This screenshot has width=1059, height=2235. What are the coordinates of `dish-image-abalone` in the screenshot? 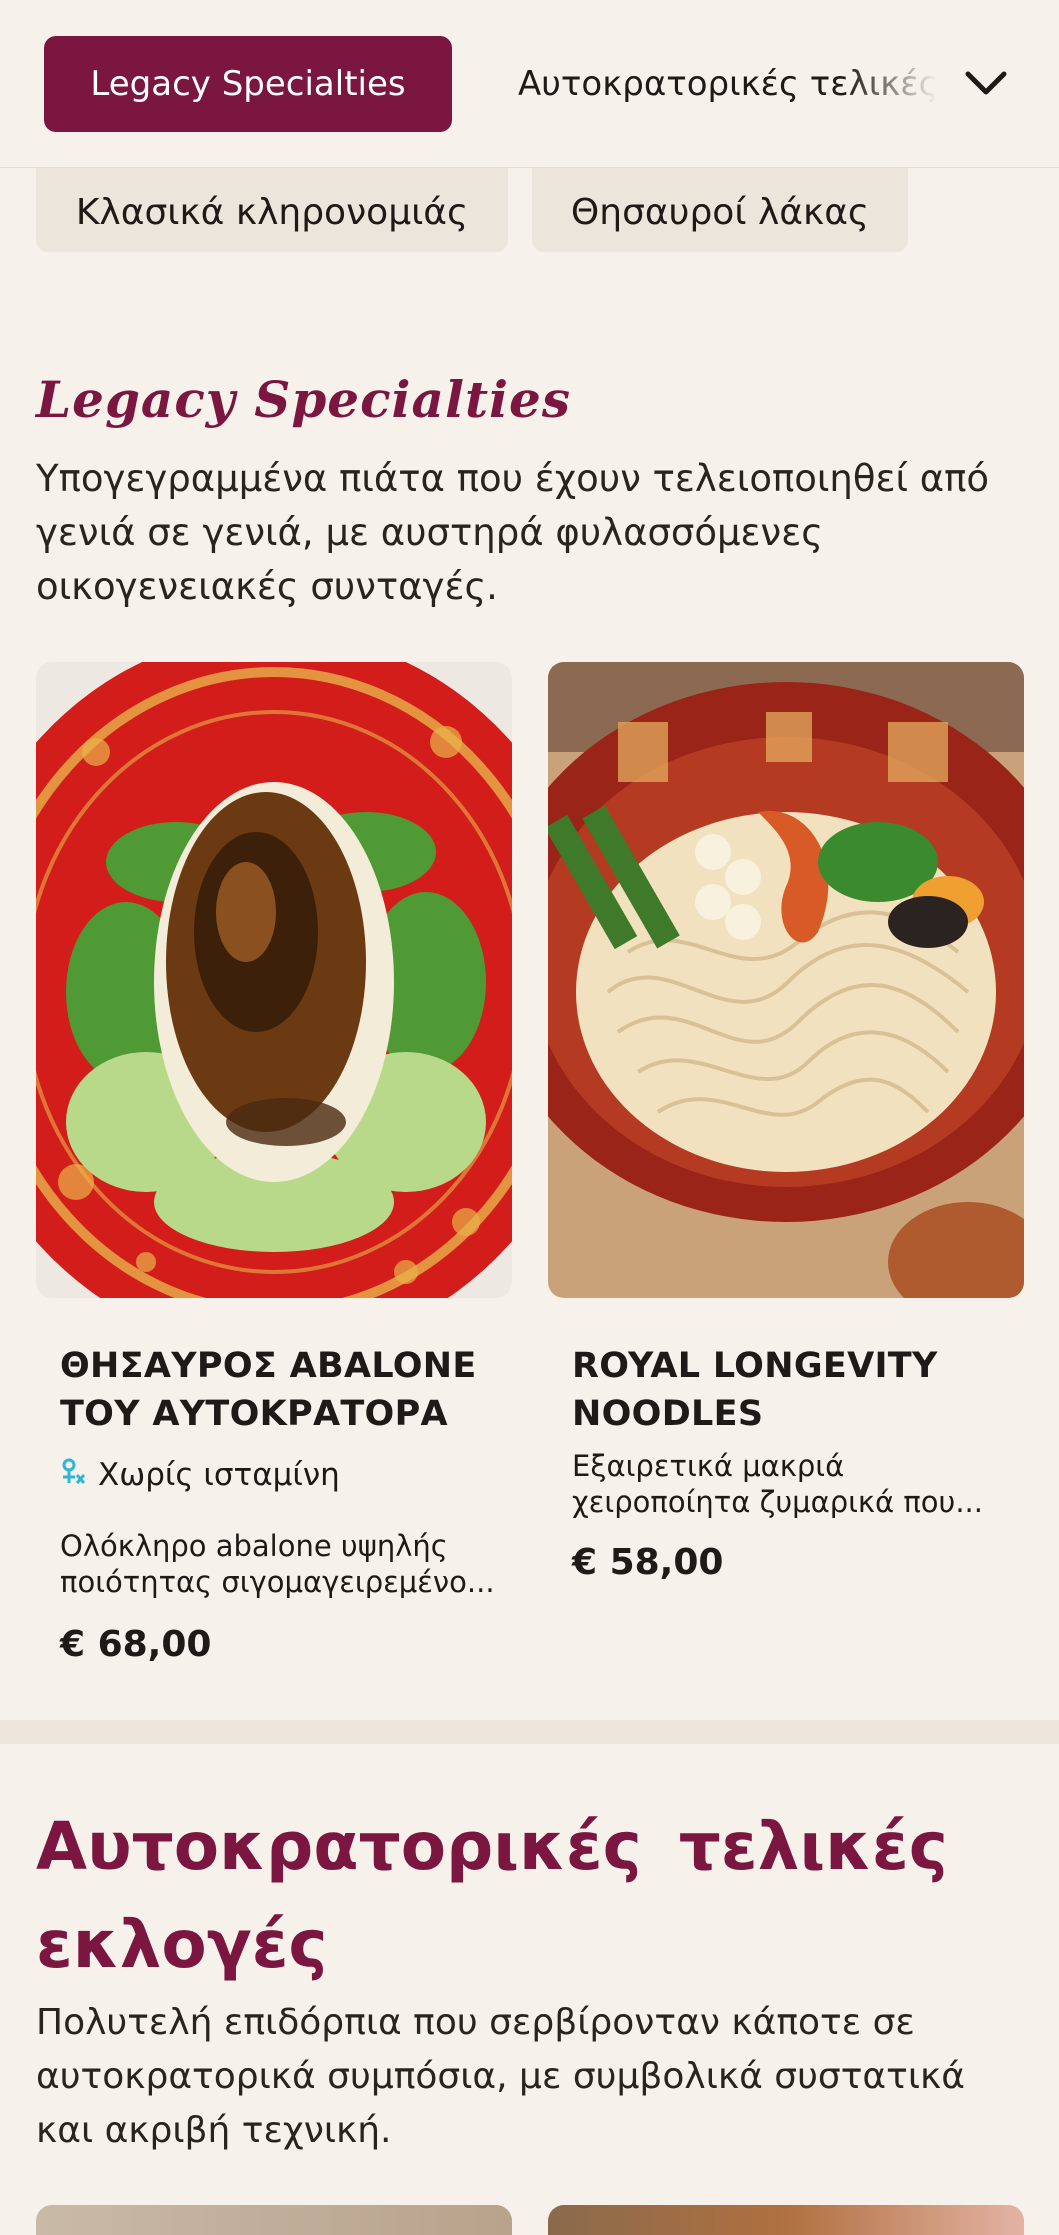 It's located at (274, 980).